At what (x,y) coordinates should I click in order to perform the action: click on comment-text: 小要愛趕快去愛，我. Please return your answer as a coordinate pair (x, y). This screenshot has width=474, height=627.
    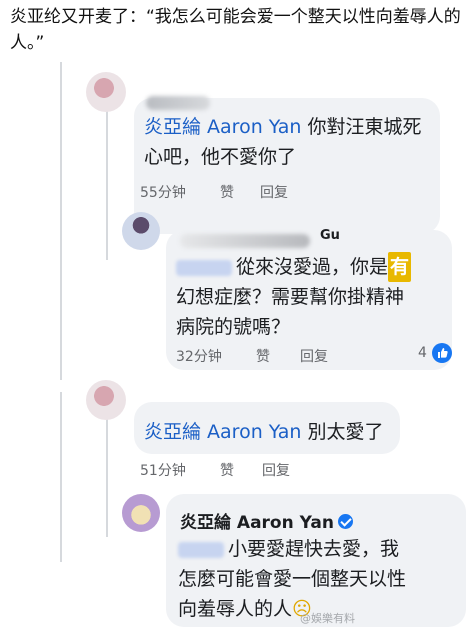
    Looking at the image, I should click on (314, 549).